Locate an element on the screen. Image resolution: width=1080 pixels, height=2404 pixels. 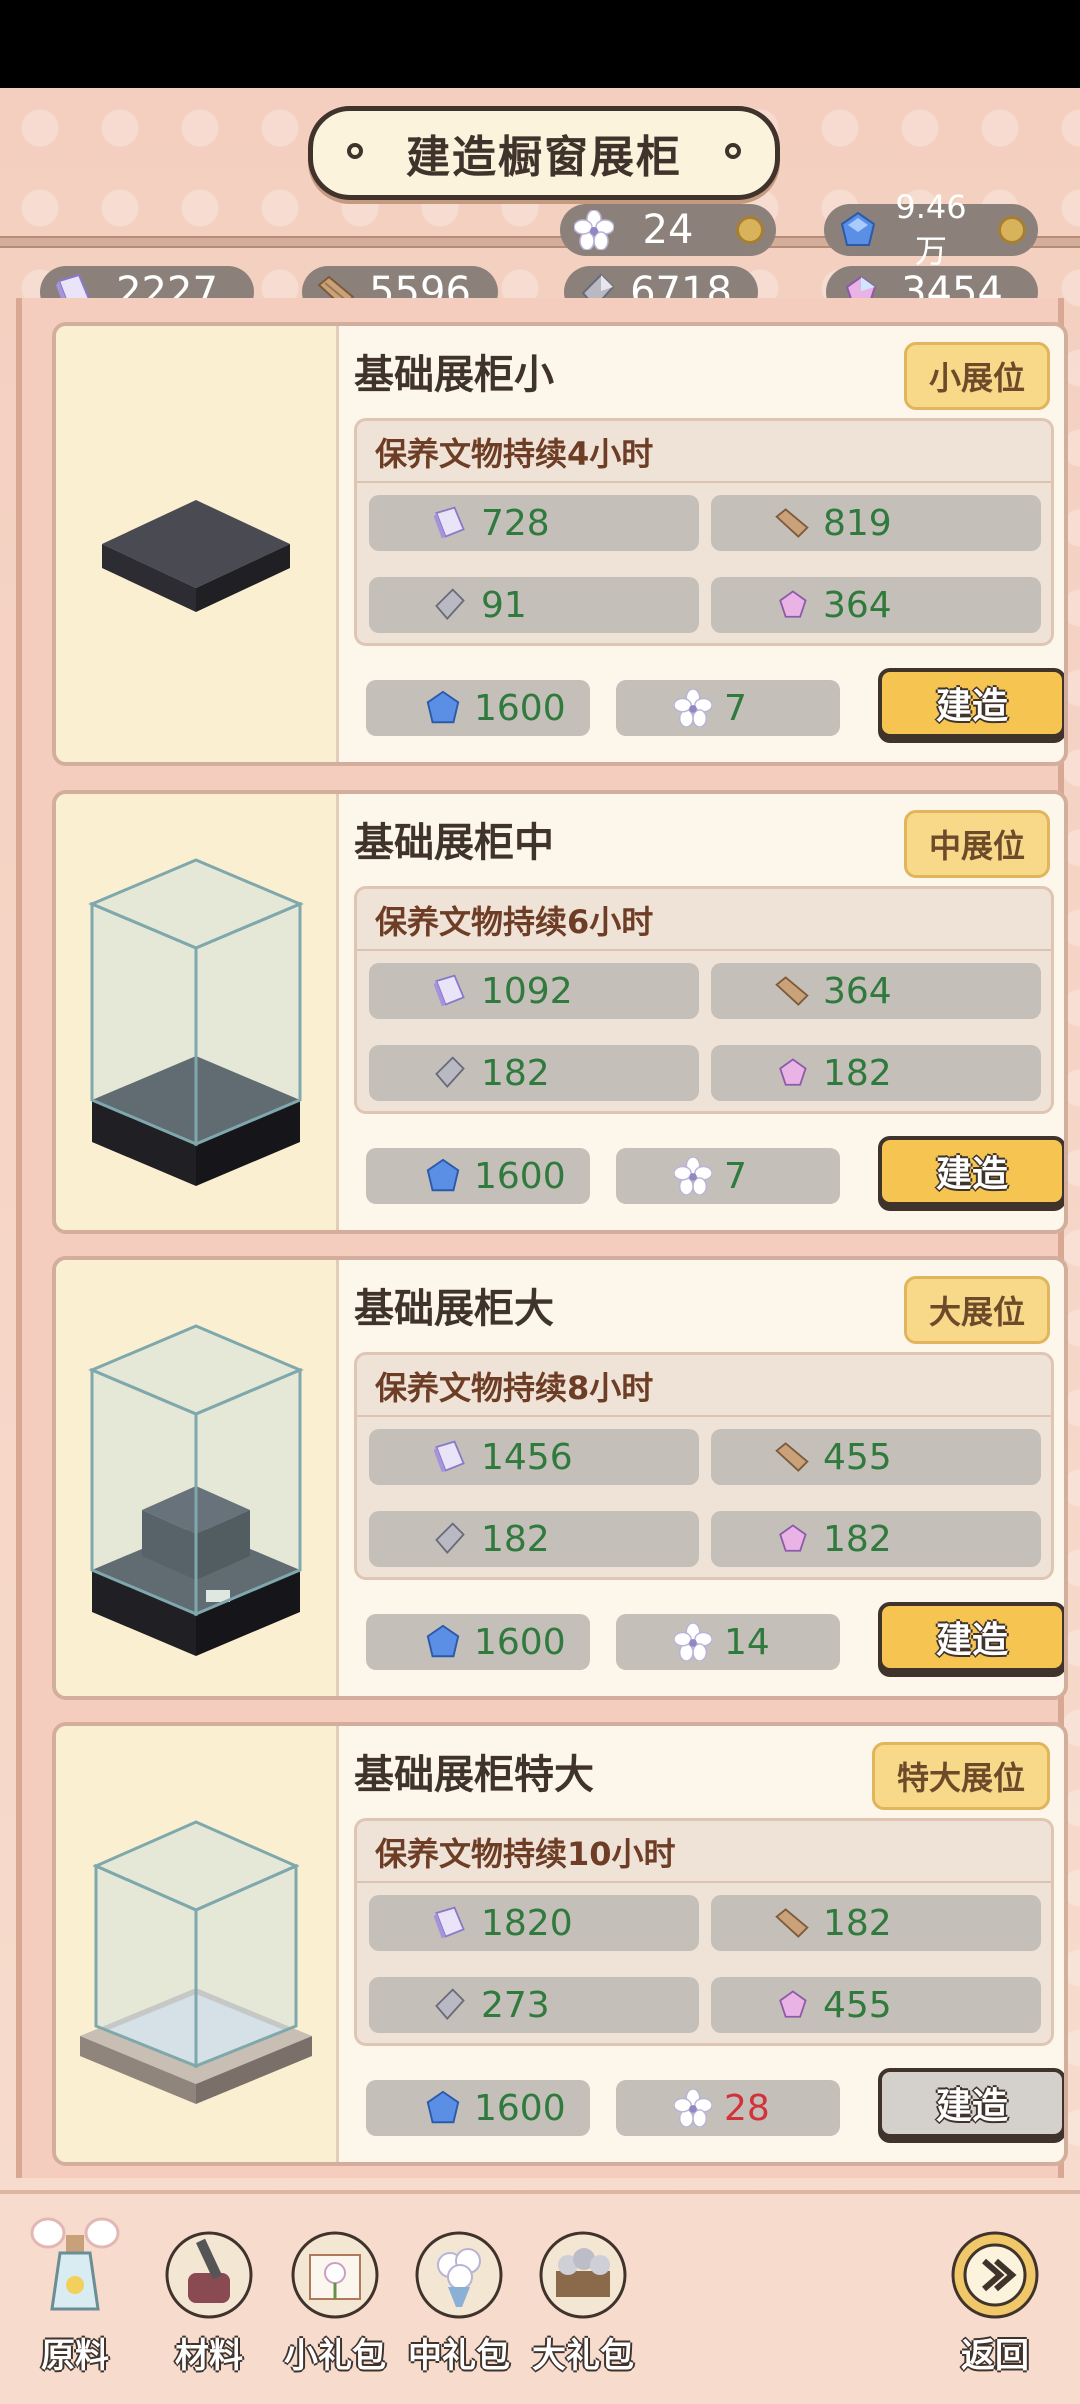
return-icon is located at coordinates (995, 2267).